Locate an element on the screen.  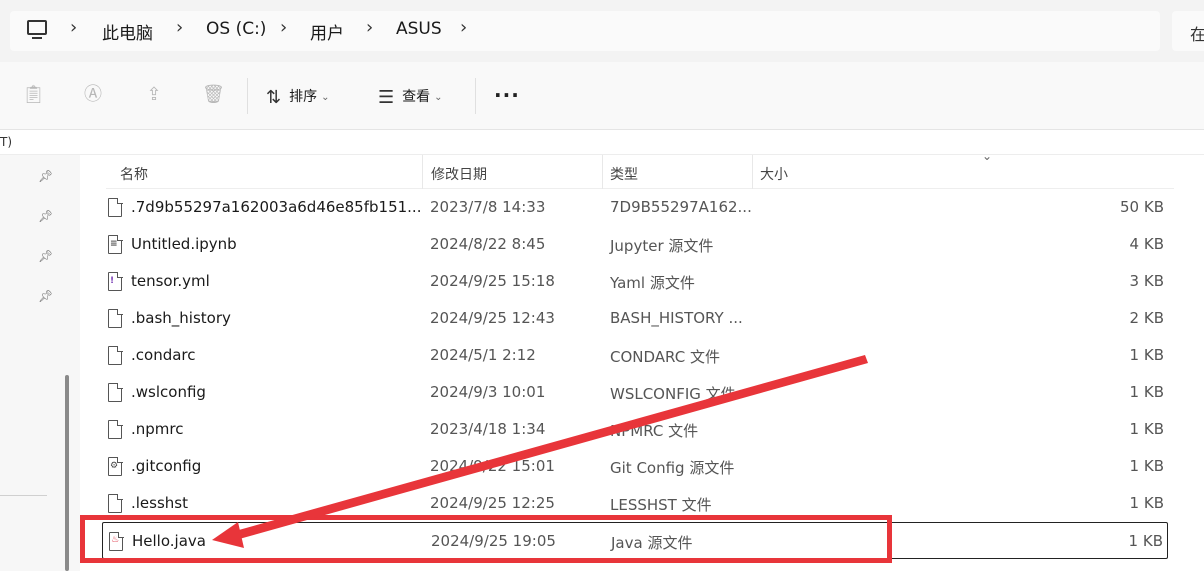
sort-button: ⇅ 排序 ⌄ is located at coordinates (297, 97).